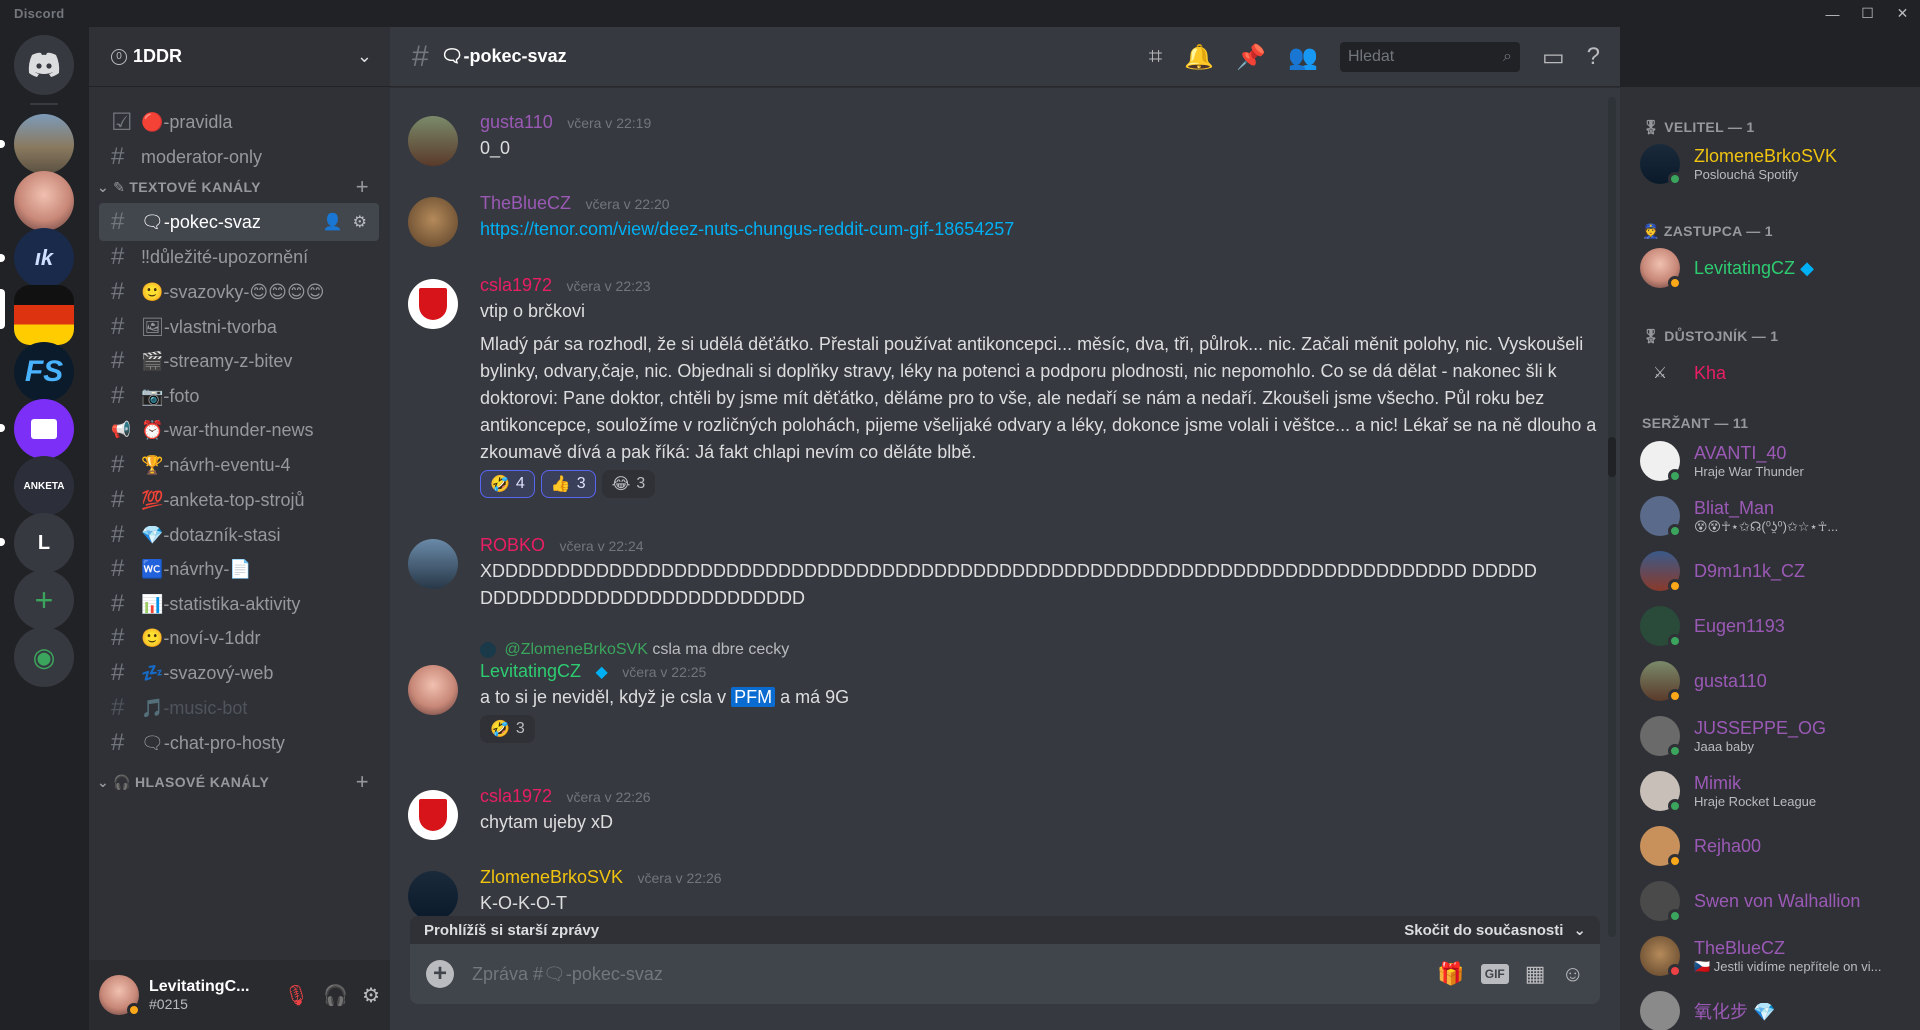 This screenshot has width=1920, height=1030. What do you see at coordinates (239, 465) in the screenshot?
I see `channel-navrh-eventu: # 🏆-návrh-eventu-4` at bounding box center [239, 465].